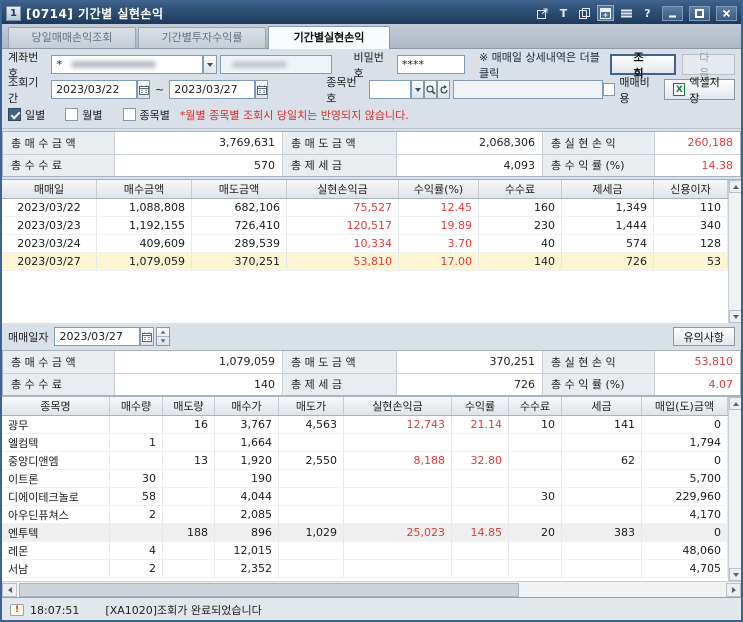  I want to click on table-row: 광무 16 3,767 4,563 12,743 21.14 10 141 0, so click(365, 425).